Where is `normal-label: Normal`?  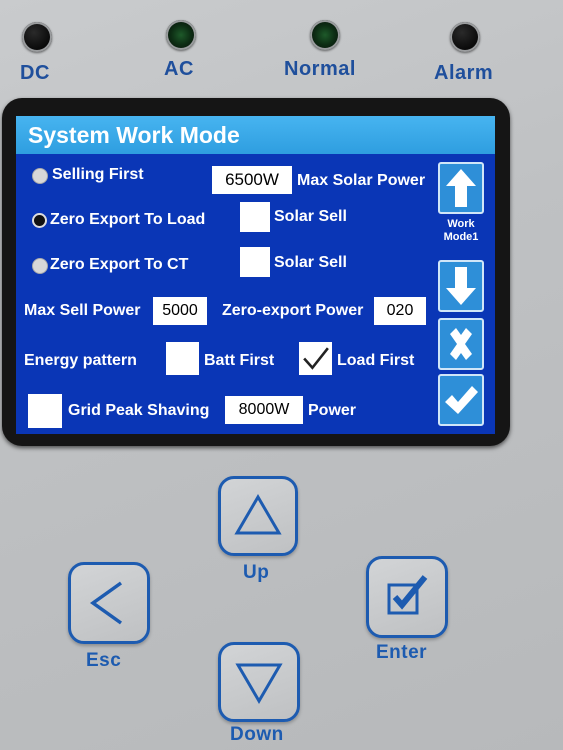
normal-label: Normal is located at coordinates (320, 69).